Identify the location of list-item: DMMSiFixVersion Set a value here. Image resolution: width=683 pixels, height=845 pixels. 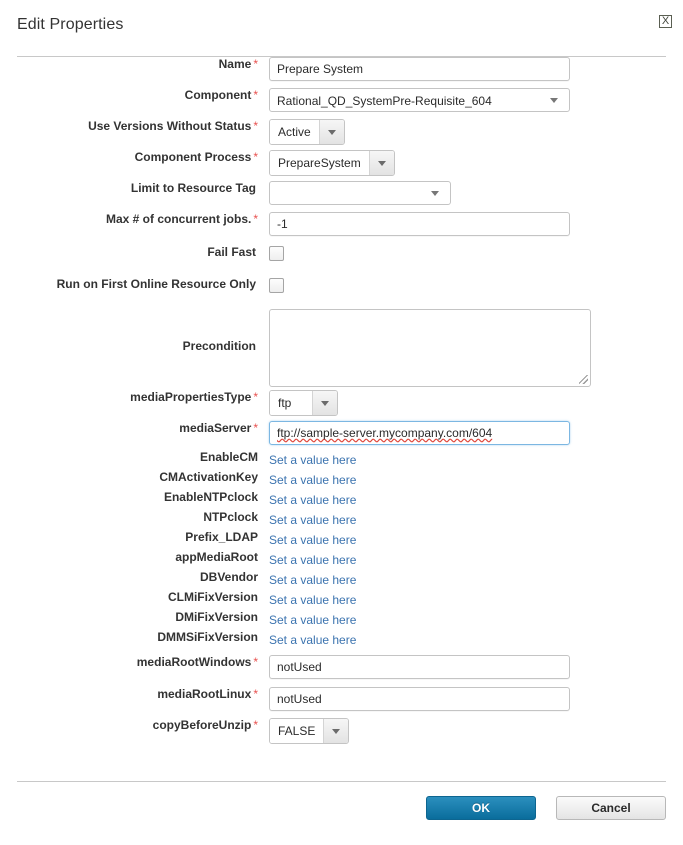
(341, 640).